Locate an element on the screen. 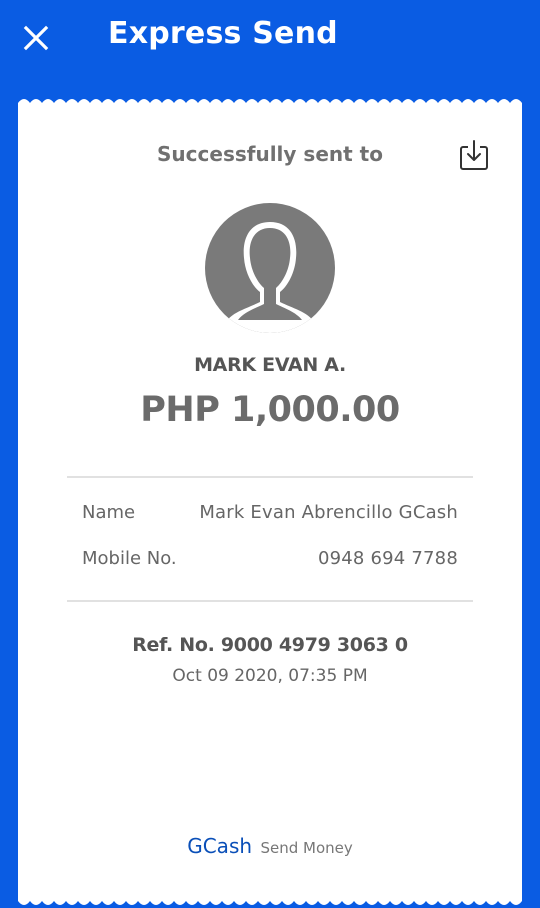  amount-sent: PHP 1,000.00 is located at coordinates (270, 410).